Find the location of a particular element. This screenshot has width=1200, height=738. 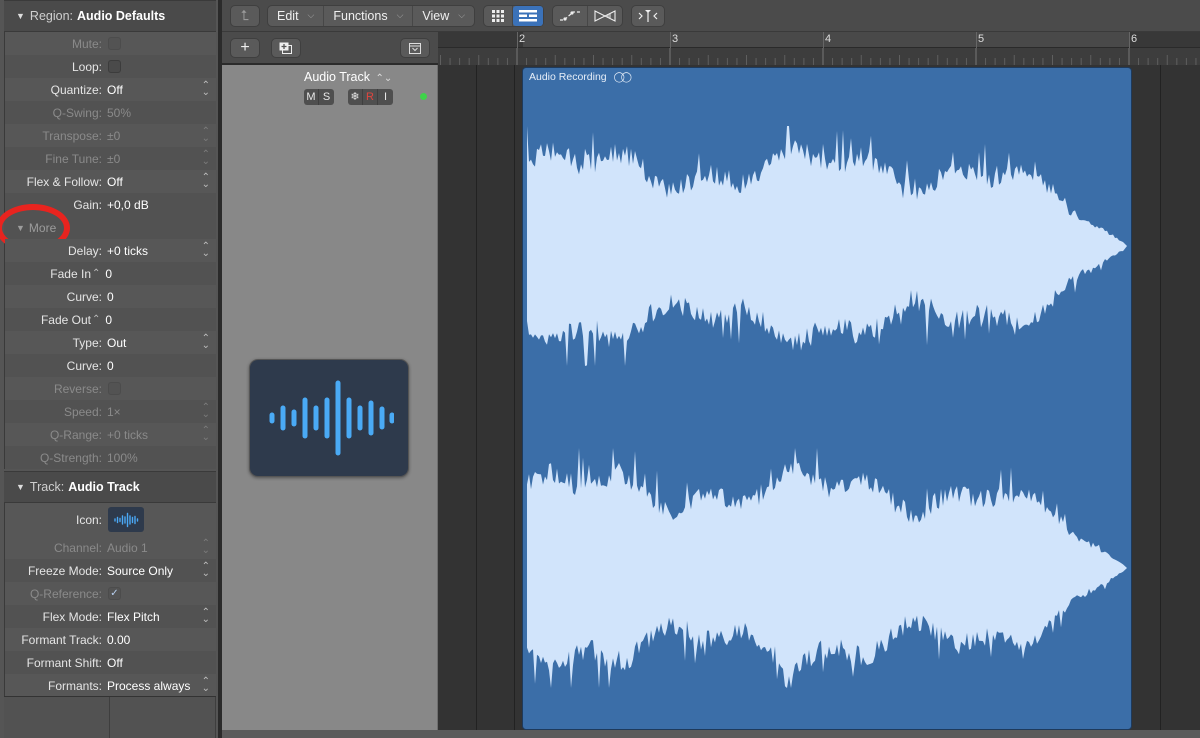

param-label: Reverse: is located at coordinates (77, 388).